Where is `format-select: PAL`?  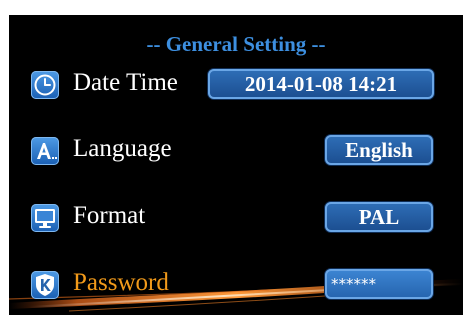
format-select: PAL is located at coordinates (379, 217).